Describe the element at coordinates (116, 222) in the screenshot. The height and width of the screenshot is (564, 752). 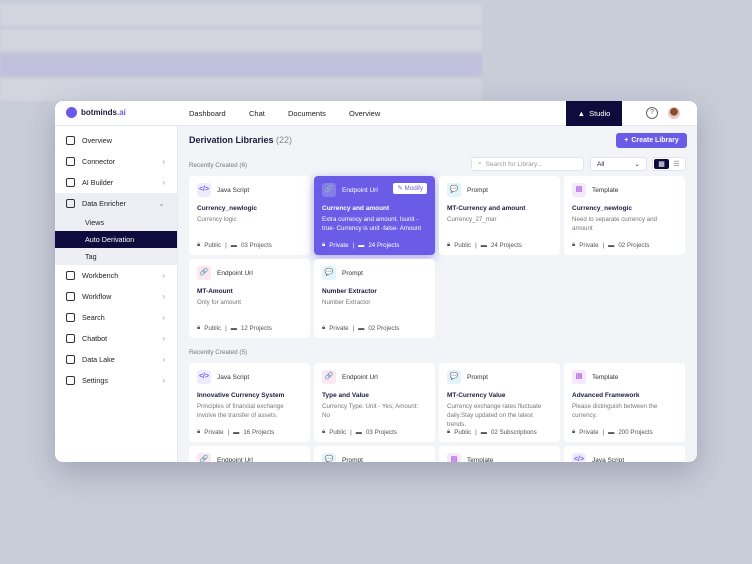
I see `sidebar-sub-views: Views` at that location.